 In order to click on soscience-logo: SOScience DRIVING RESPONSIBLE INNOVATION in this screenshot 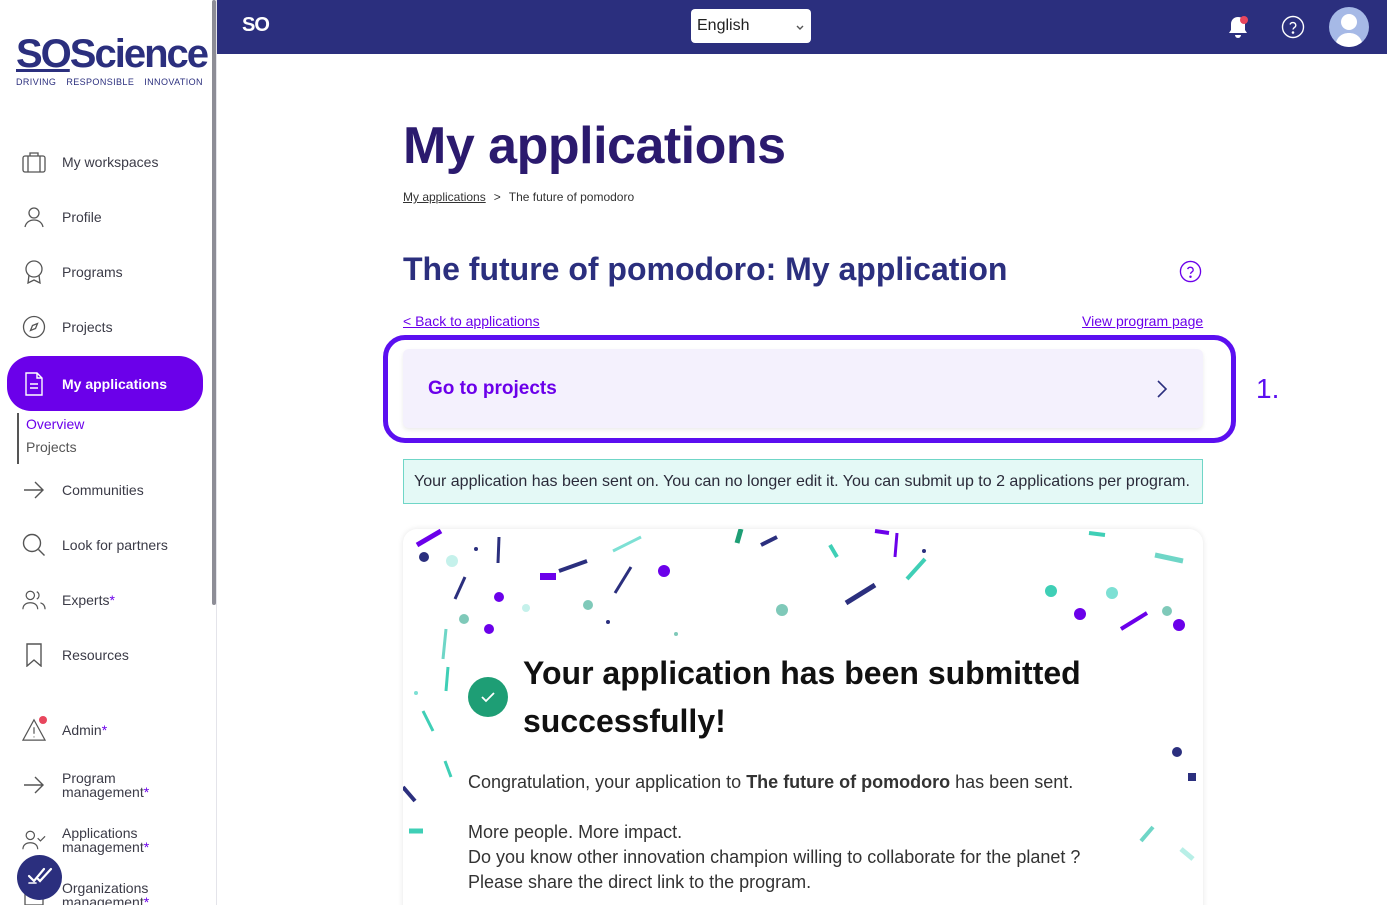, I will do `click(112, 59)`.